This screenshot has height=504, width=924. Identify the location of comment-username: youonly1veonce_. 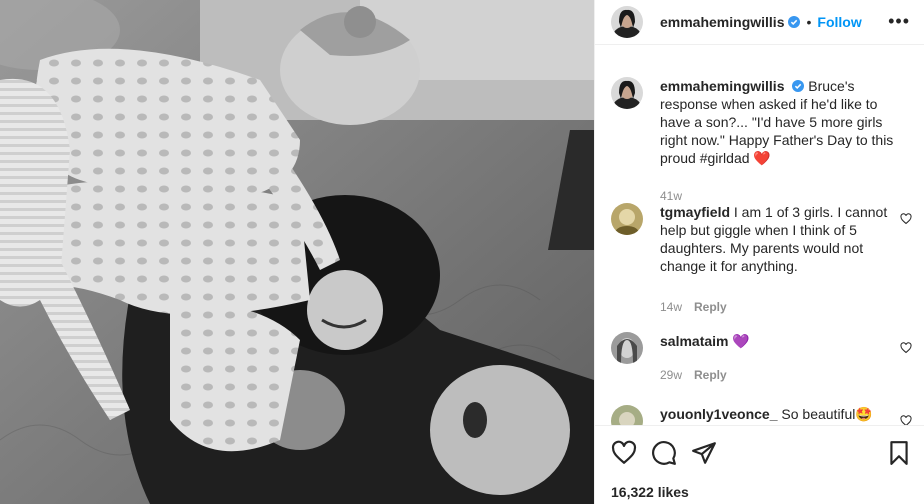
(719, 414).